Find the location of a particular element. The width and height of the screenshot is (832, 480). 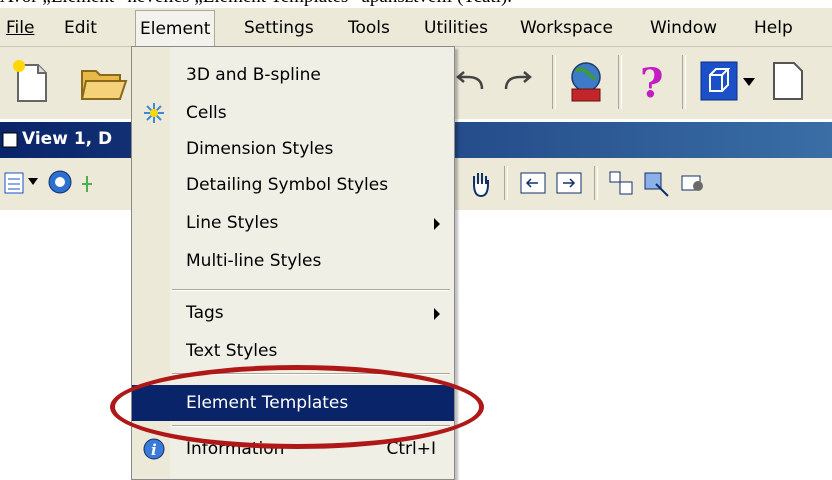

fit-view-icon is located at coordinates (657, 185).